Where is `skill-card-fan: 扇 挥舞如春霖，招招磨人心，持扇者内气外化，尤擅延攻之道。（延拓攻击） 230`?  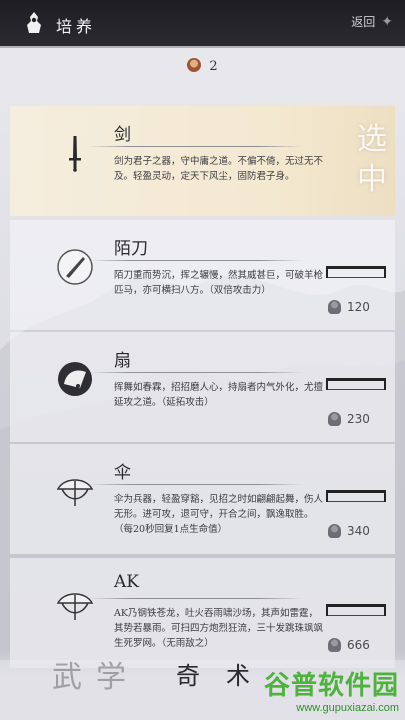 skill-card-fan: 扇 挥舞如春霖，招招磨人心，持扇者内气外化，尤擅延攻之道。（延拓攻击） 230 is located at coordinates (202, 387).